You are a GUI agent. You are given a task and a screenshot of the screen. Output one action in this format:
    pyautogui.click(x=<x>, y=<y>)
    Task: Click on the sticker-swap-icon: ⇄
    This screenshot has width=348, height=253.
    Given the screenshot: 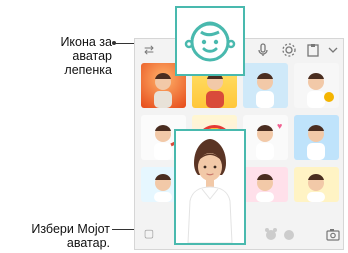 What is the action you would take?
    pyautogui.click(x=149, y=50)
    